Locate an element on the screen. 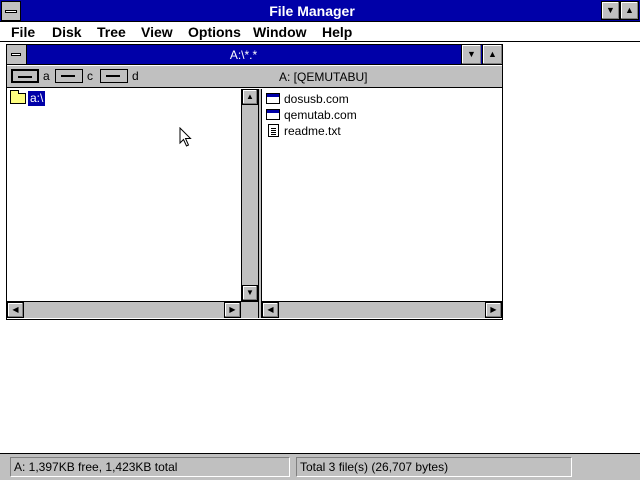  menu-view-label: View is located at coordinates (157, 32).